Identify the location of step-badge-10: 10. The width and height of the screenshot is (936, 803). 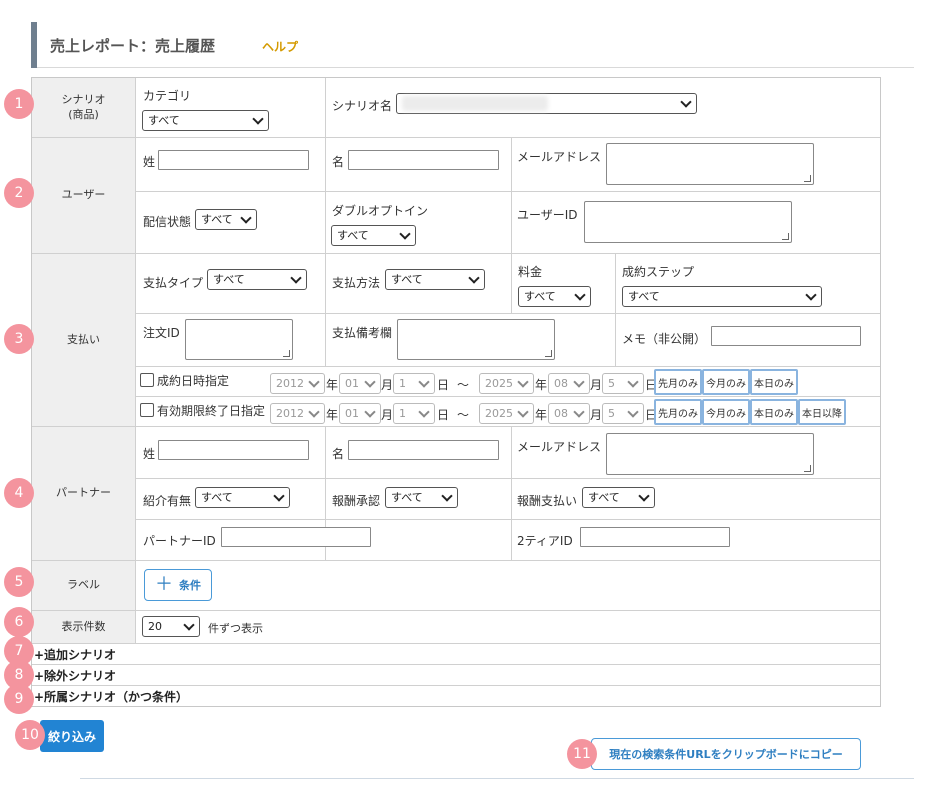
(30, 735).